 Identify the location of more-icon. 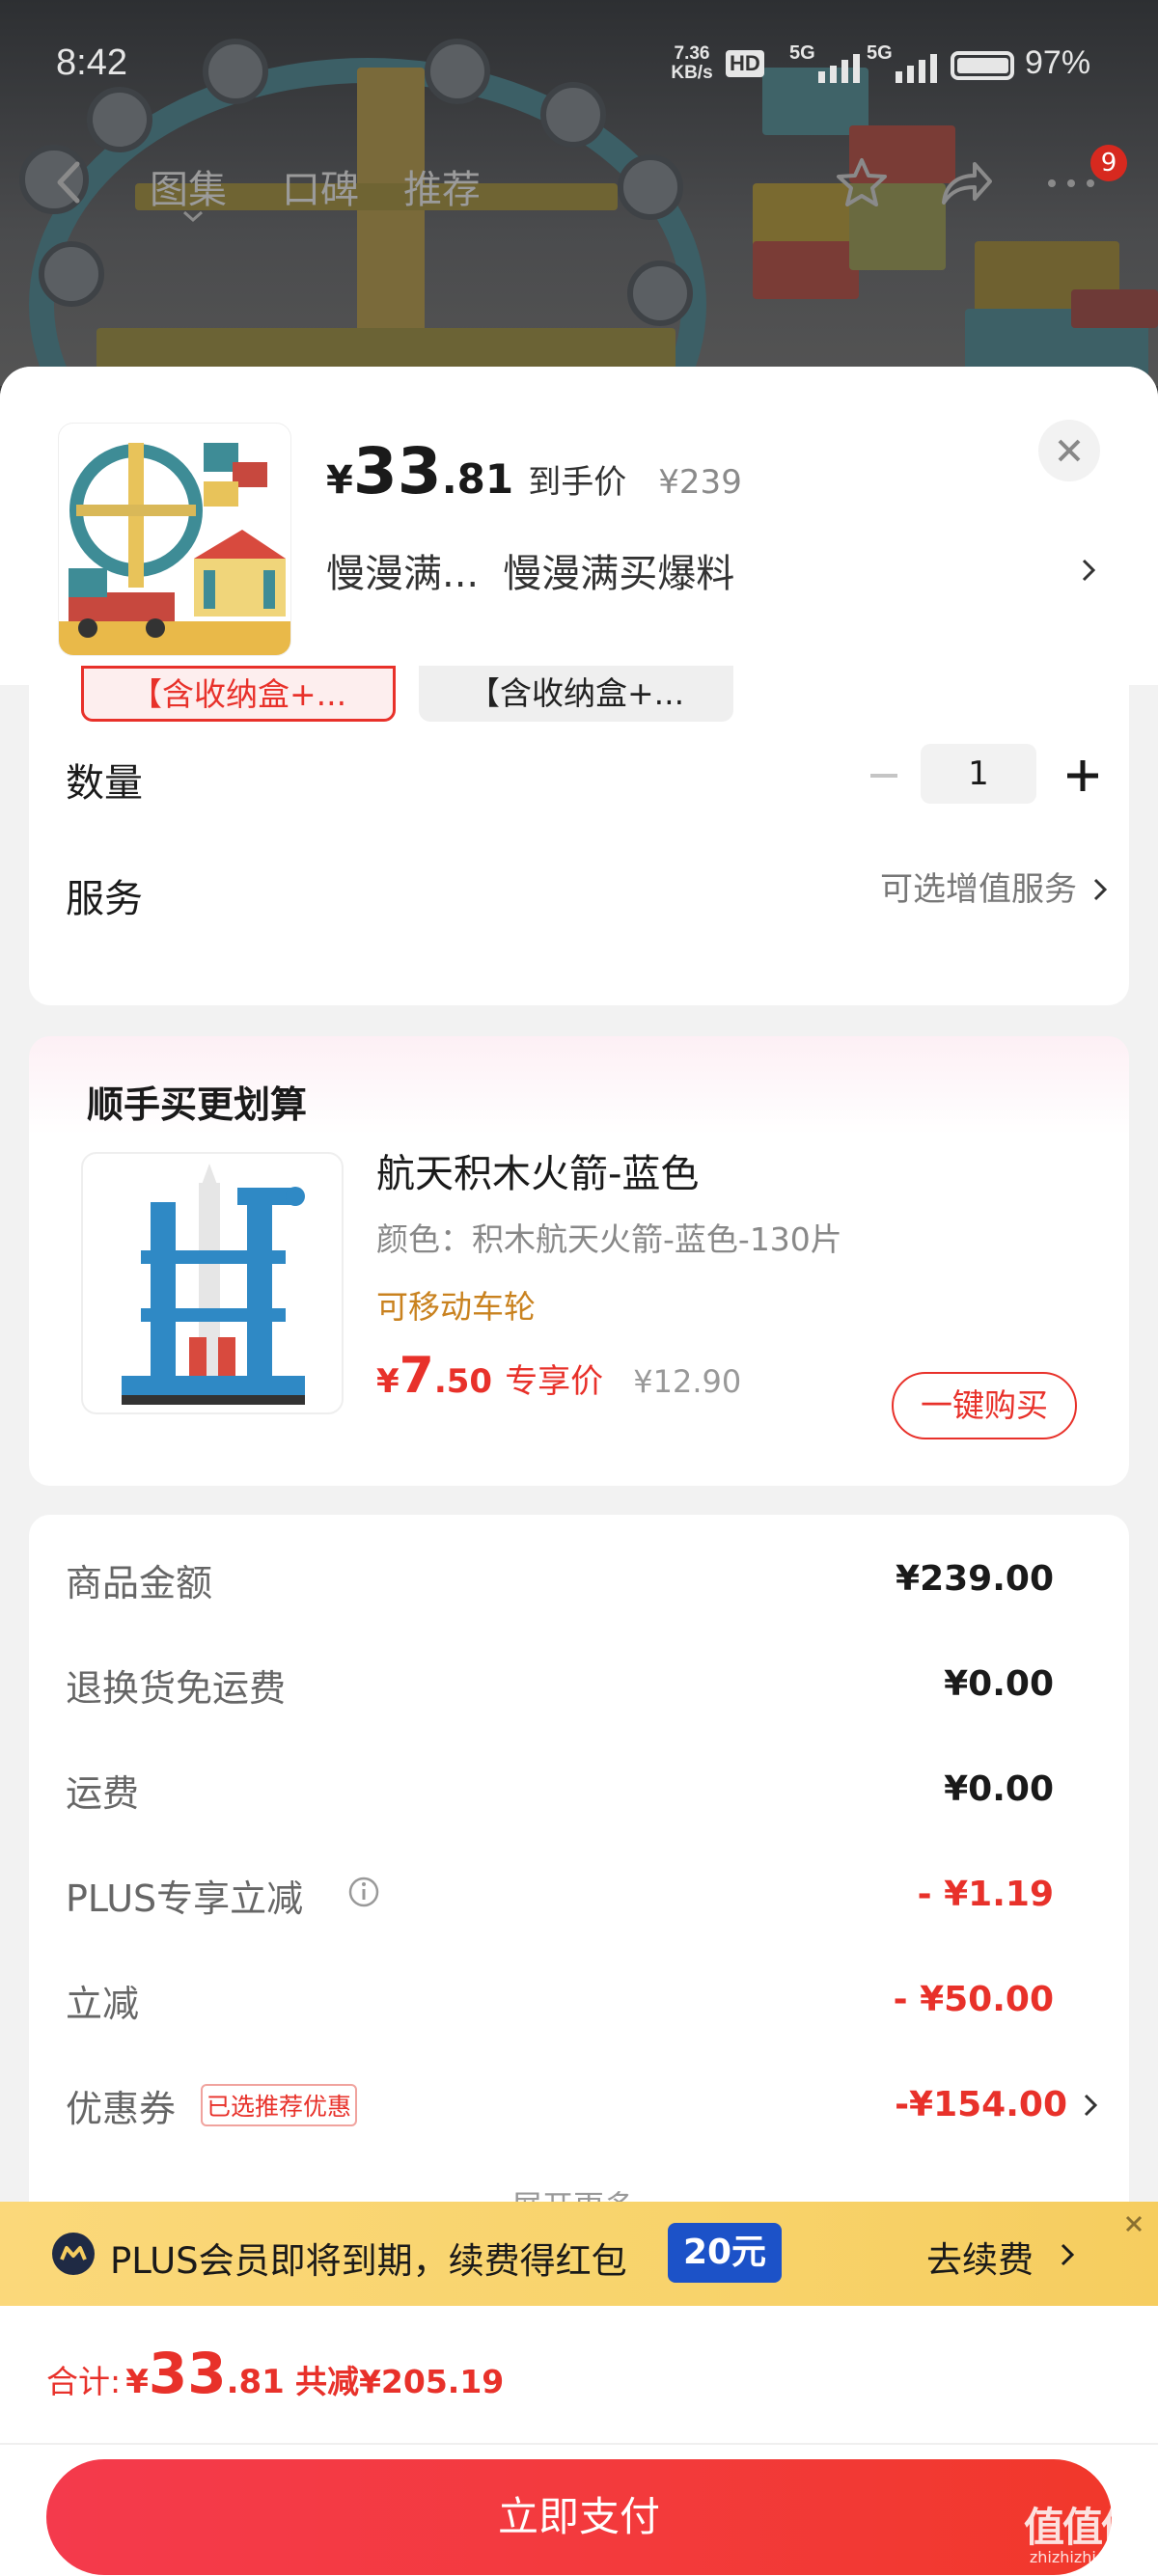
(1071, 184).